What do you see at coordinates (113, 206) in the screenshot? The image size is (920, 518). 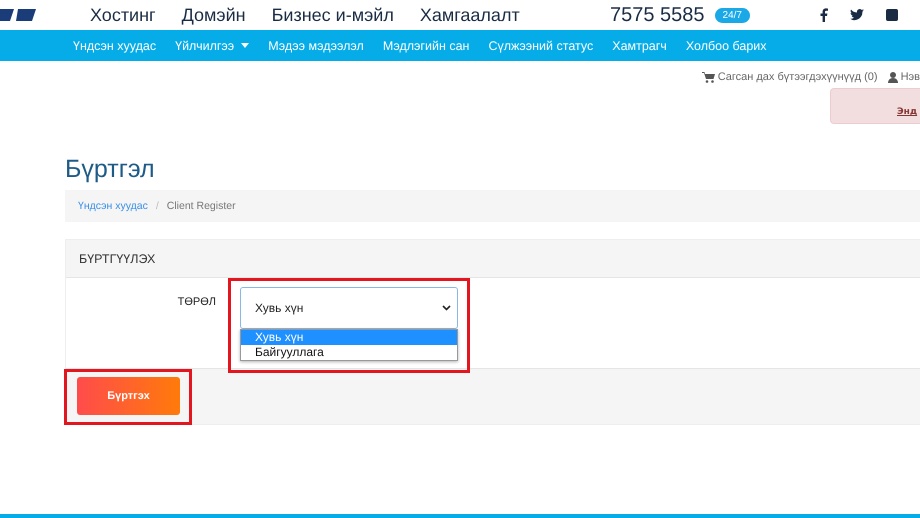 I see `breadcrumb-item: Үндсэн хуудас` at bounding box center [113, 206].